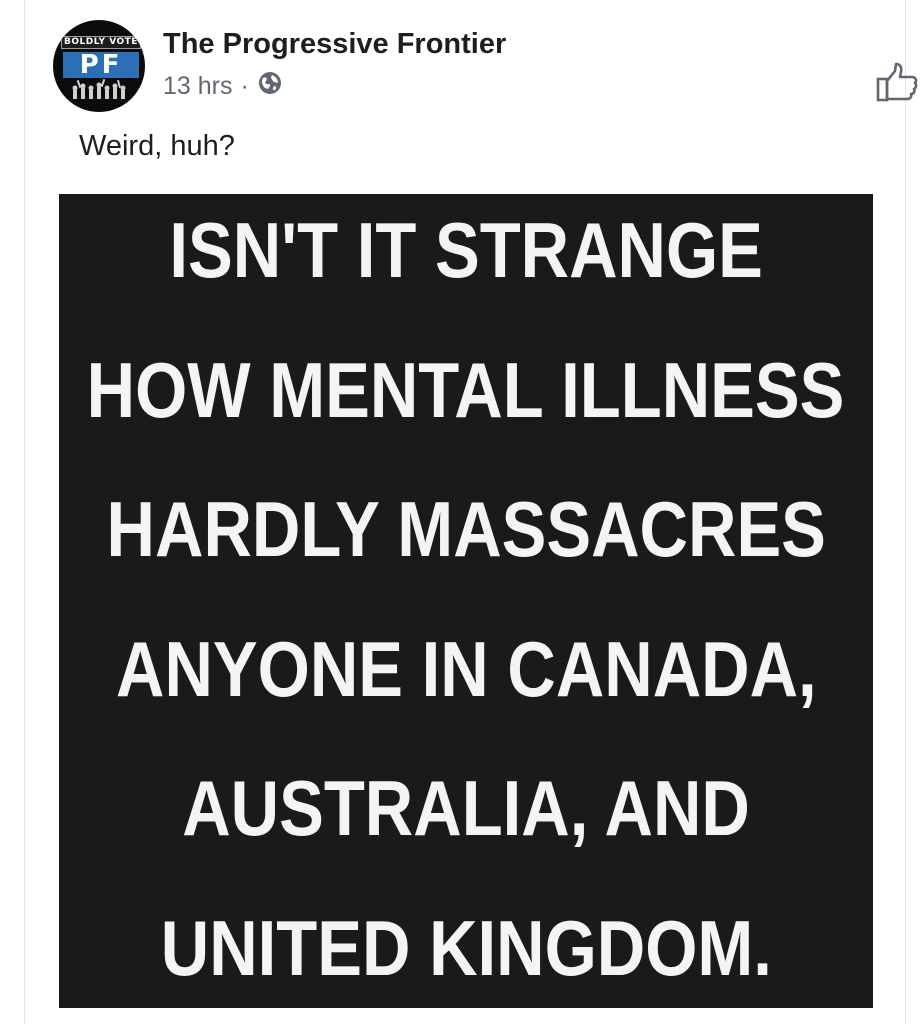 The height and width of the screenshot is (1024, 924). Describe the element at coordinates (157, 146) in the screenshot. I see `post-caption: Weird, huh?` at that location.